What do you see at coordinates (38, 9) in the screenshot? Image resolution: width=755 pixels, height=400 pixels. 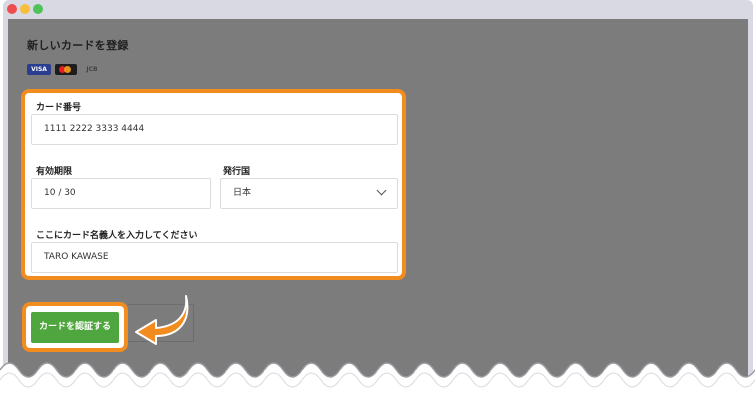 I see `maximize-window-button` at bounding box center [38, 9].